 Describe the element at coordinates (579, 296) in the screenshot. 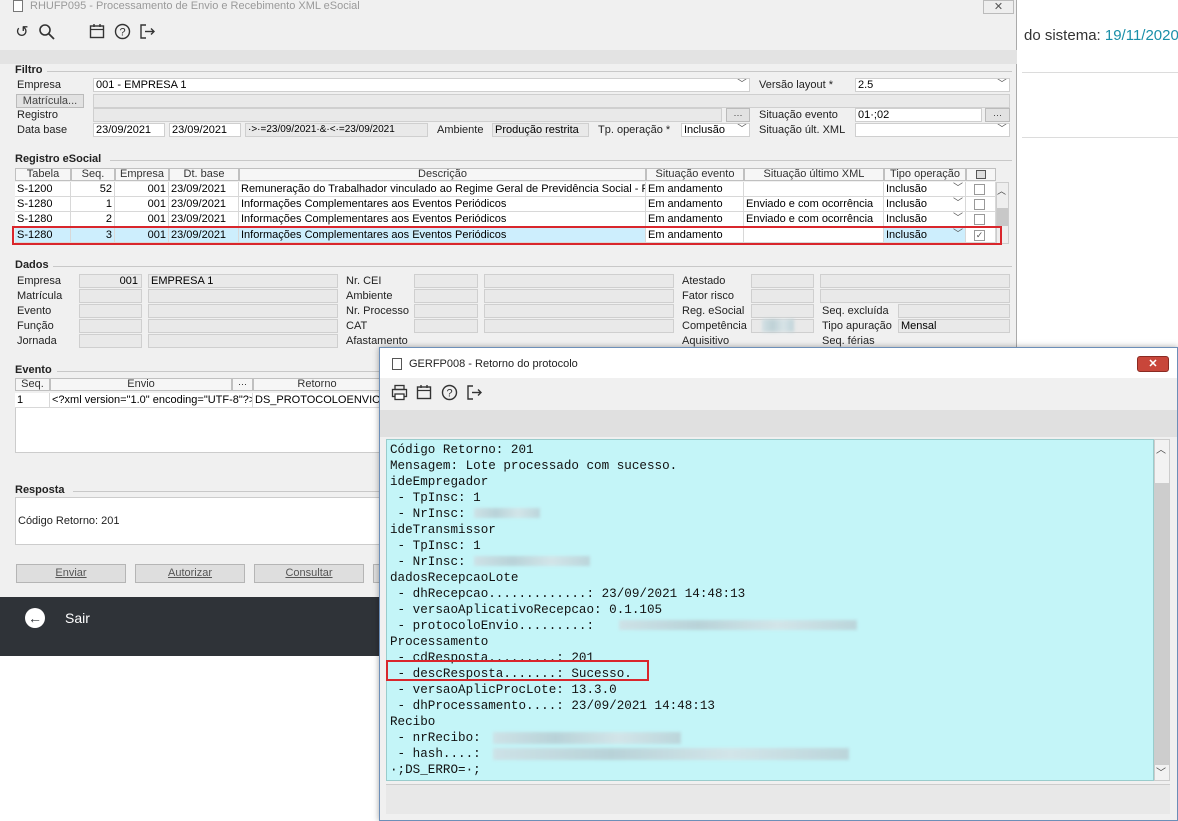

I see `dados-ambiente-desc` at that location.